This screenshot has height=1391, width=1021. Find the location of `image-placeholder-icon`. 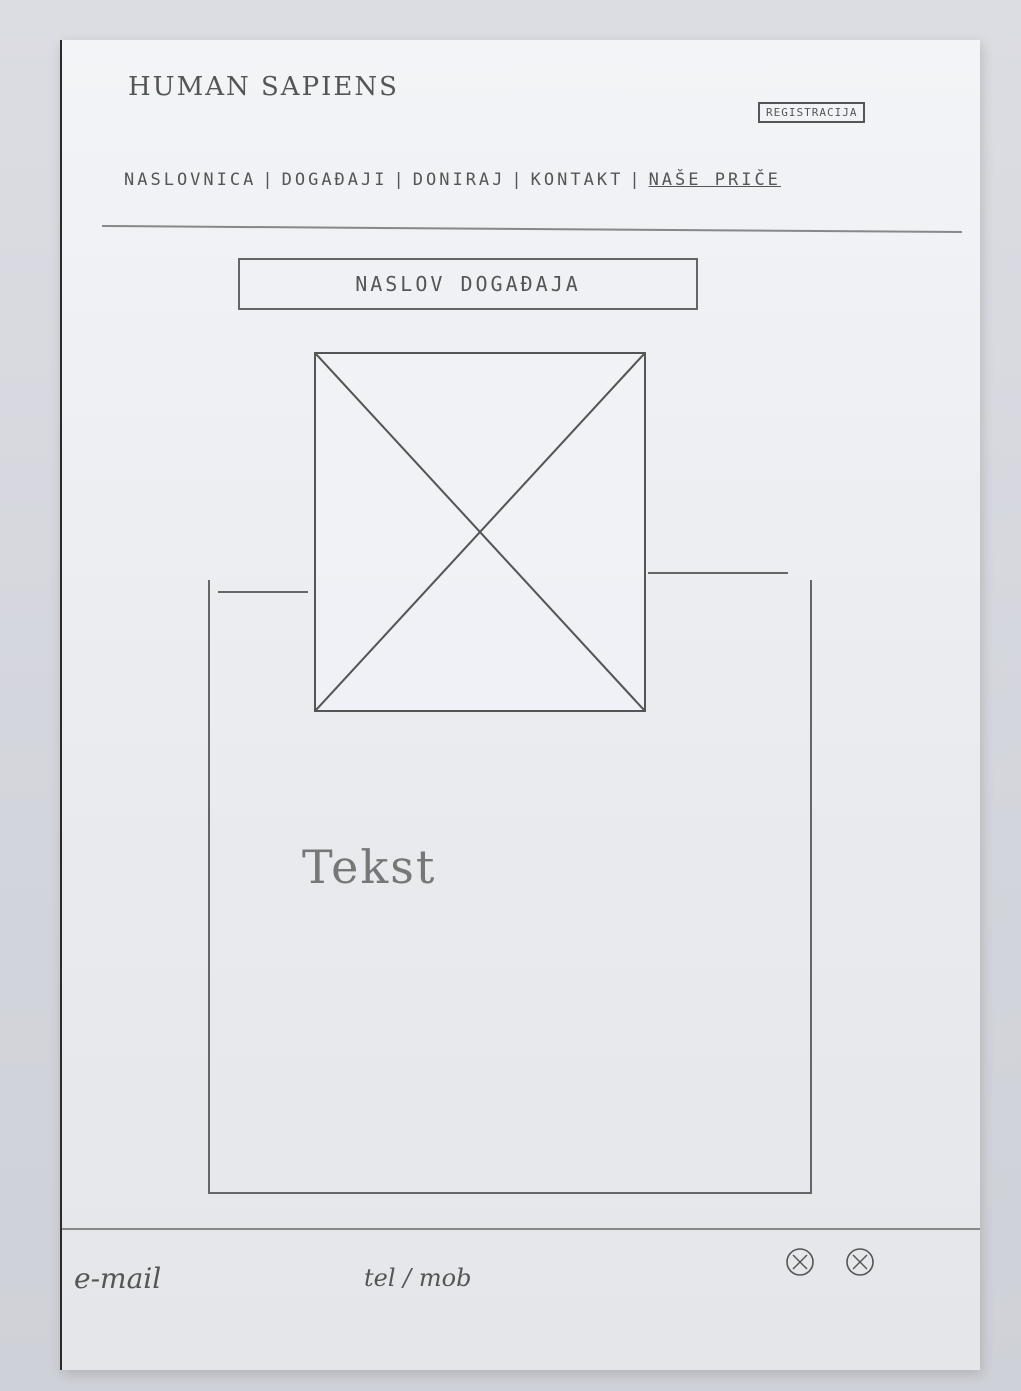

image-placeholder-icon is located at coordinates (480, 532).